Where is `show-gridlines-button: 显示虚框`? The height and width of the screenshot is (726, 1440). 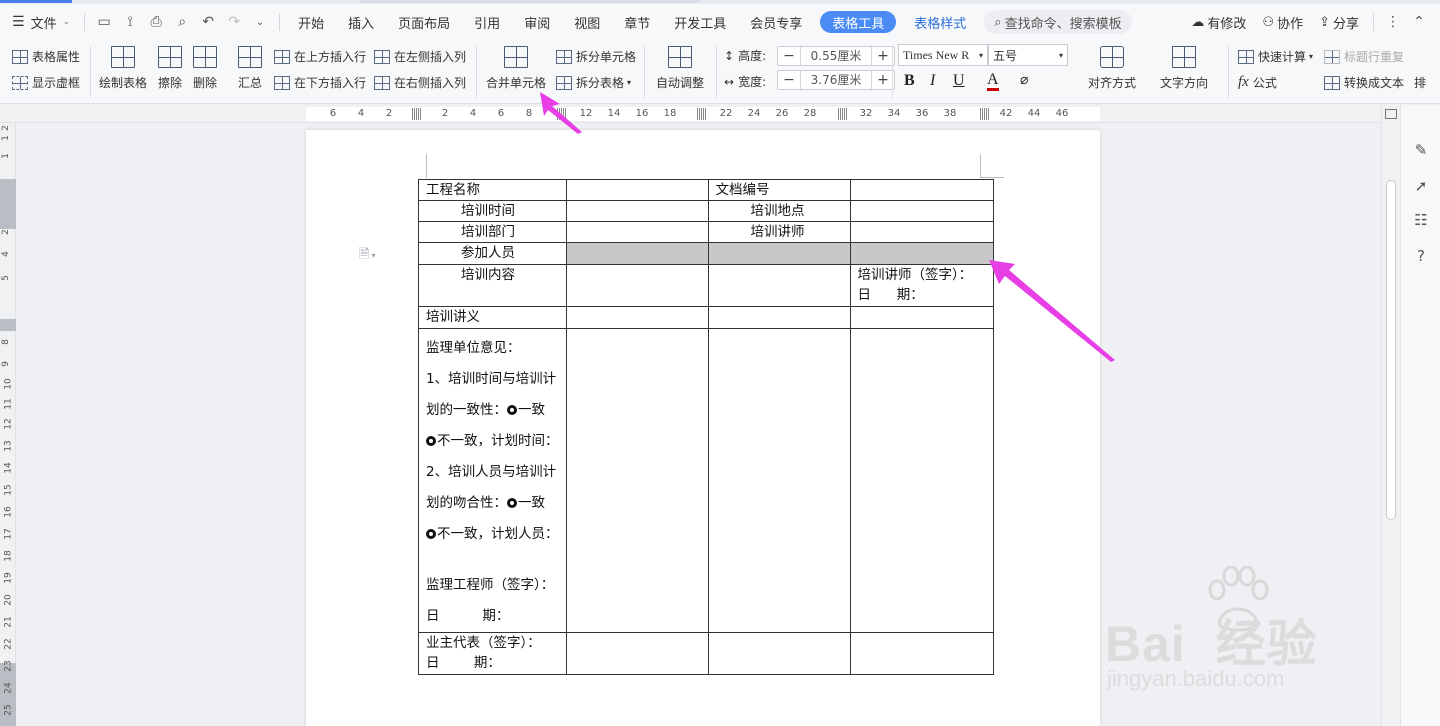
show-gridlines-button: 显示虚框 is located at coordinates (46, 82).